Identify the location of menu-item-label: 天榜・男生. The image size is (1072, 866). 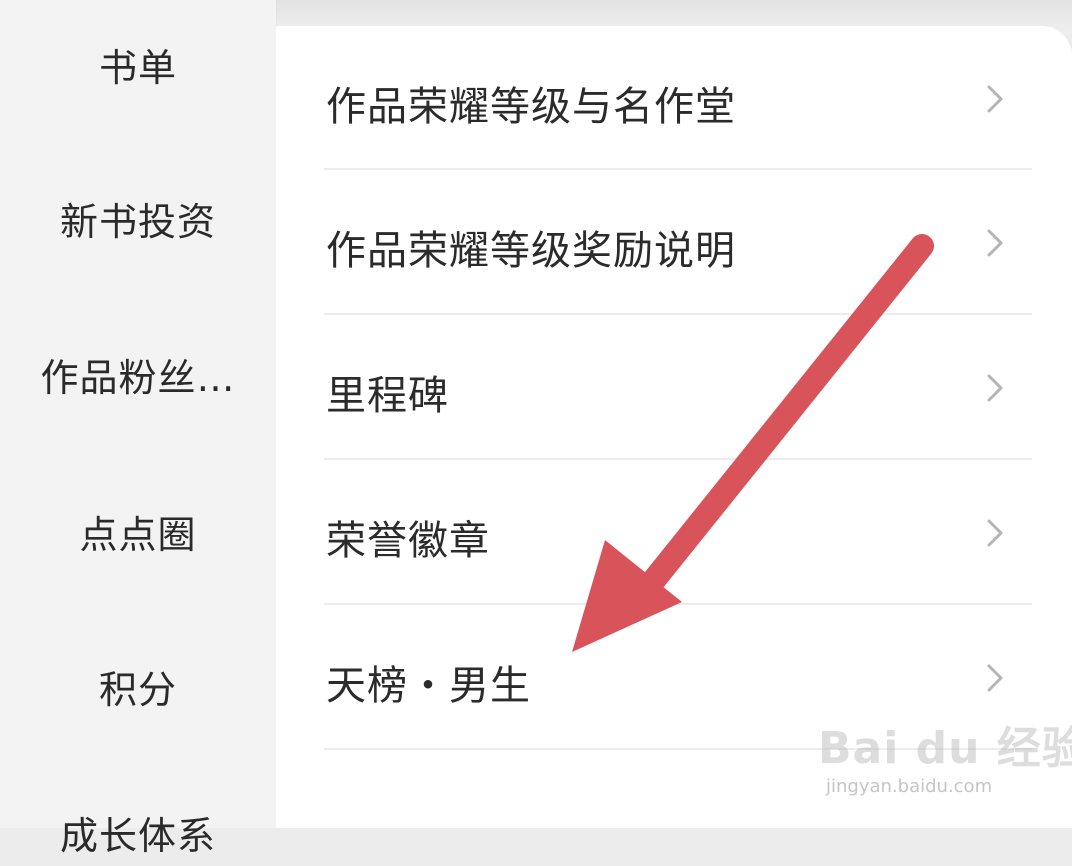
(428, 686).